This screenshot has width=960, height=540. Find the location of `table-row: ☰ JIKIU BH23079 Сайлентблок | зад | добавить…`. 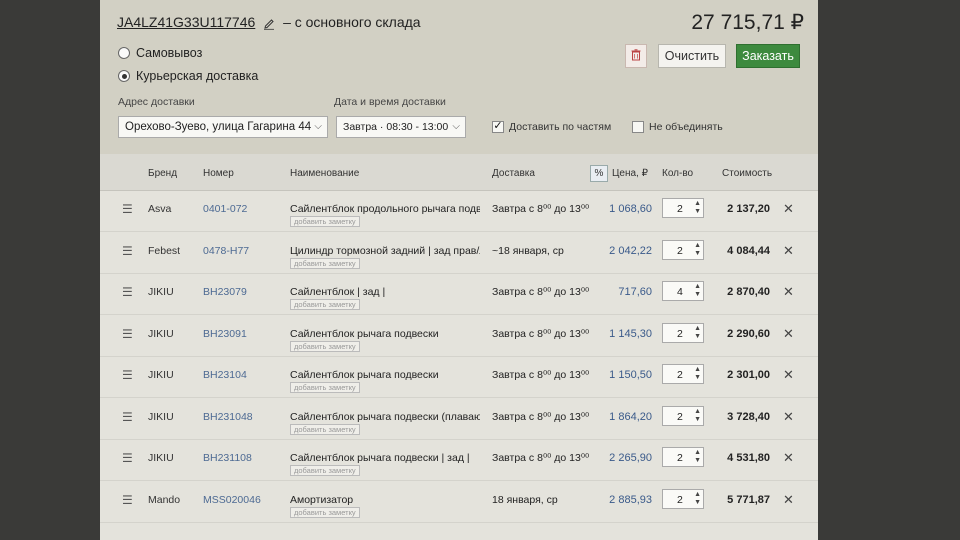

table-row: ☰ JIKIU BH23079 Сайлентблок | зад | добавить… is located at coordinates (459, 294).